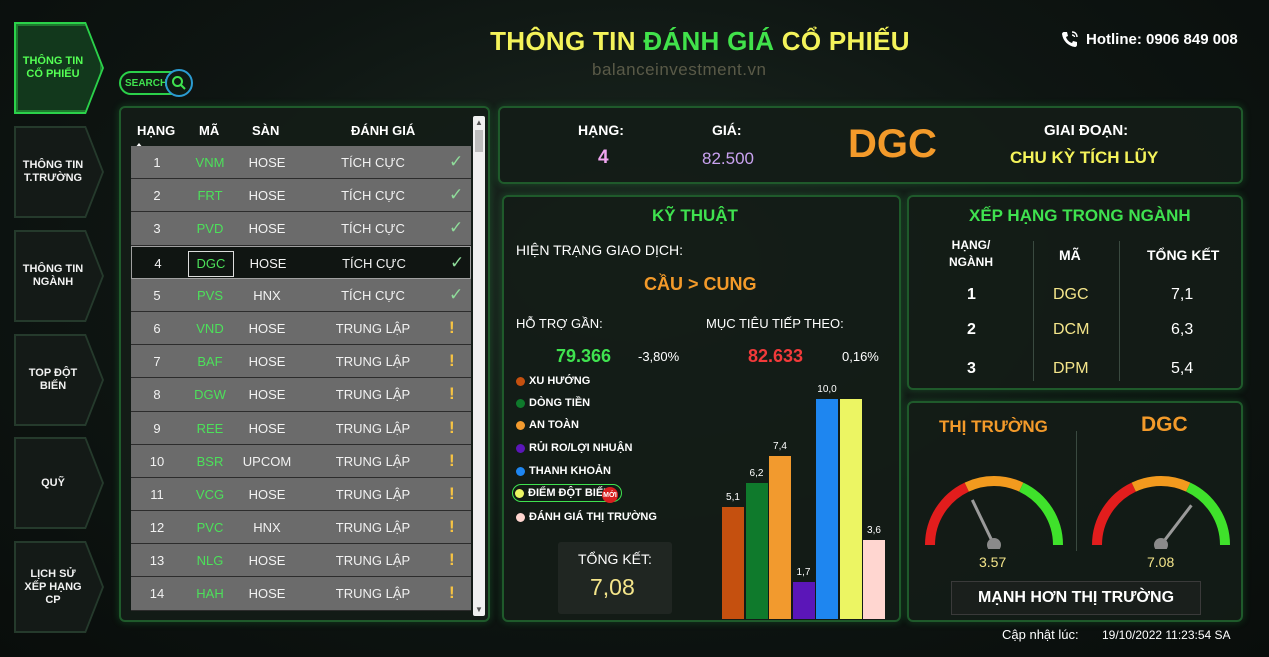 This screenshot has width=1269, height=657. Describe the element at coordinates (301, 561) in the screenshot. I see `table-row: 13 NLG HOSE TRUNG LẬP!` at that location.